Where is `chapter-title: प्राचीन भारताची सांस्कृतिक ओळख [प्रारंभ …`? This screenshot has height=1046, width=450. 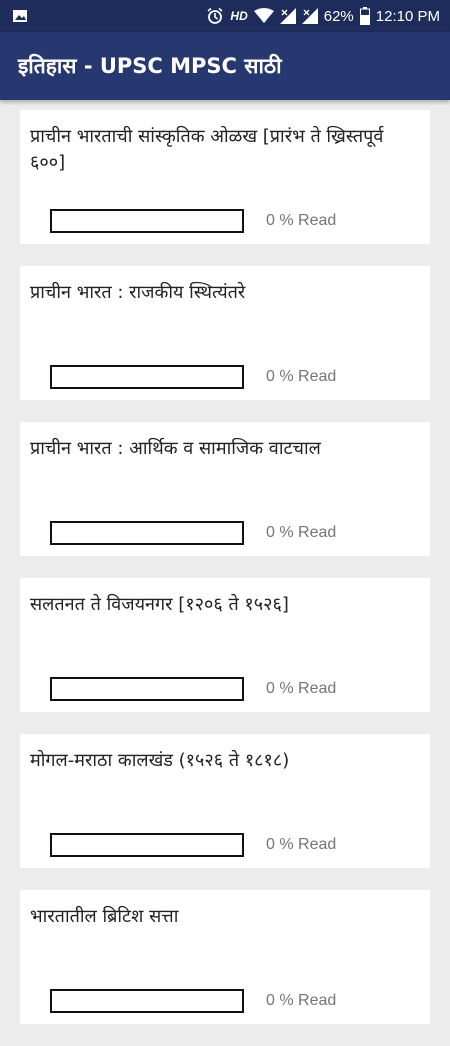
chapter-title: प्राचीन भारताची सांस्कृतिक ओळख [प्रारंभ … is located at coordinates (207, 149).